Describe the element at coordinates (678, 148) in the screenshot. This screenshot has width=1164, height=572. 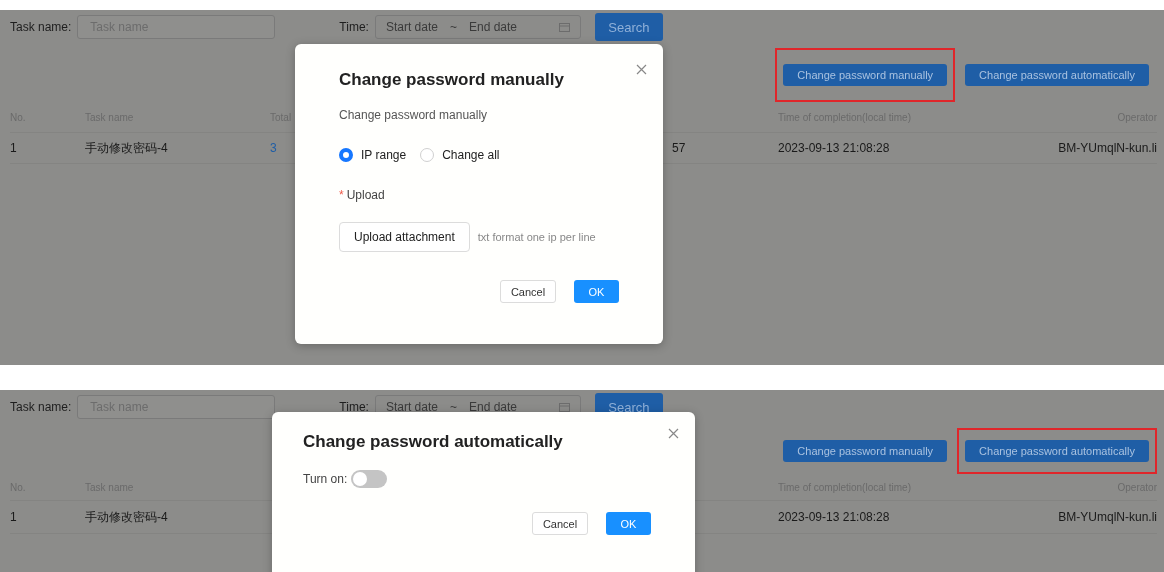
I see `table-cell-text: 57` at that location.